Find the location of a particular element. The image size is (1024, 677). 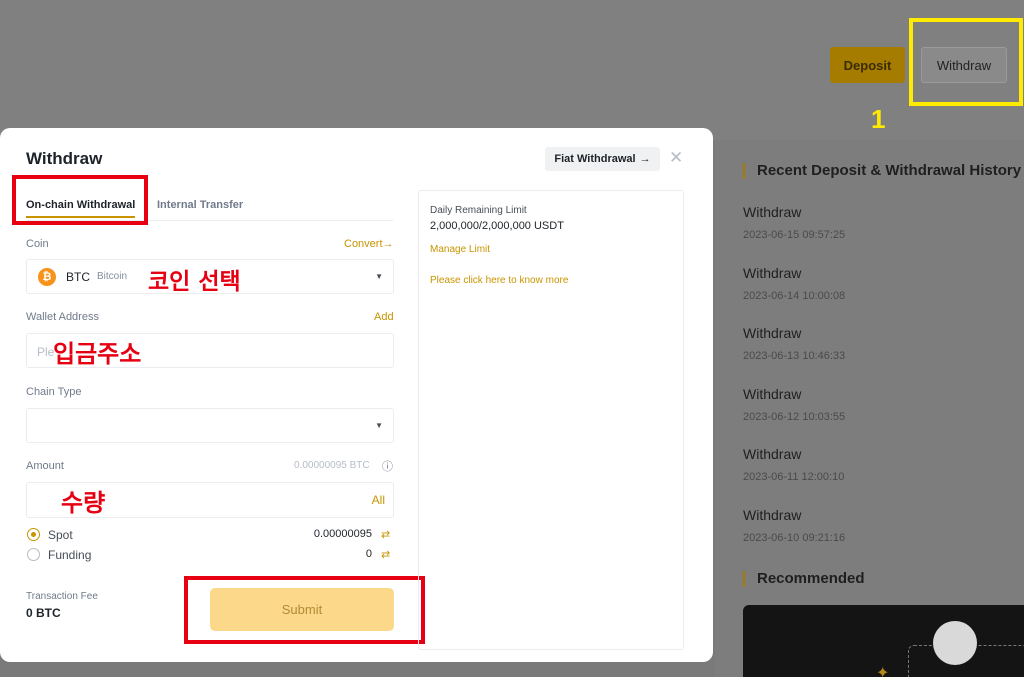

wallet-address-annotation: 입금주소 is located at coordinates (97, 354).